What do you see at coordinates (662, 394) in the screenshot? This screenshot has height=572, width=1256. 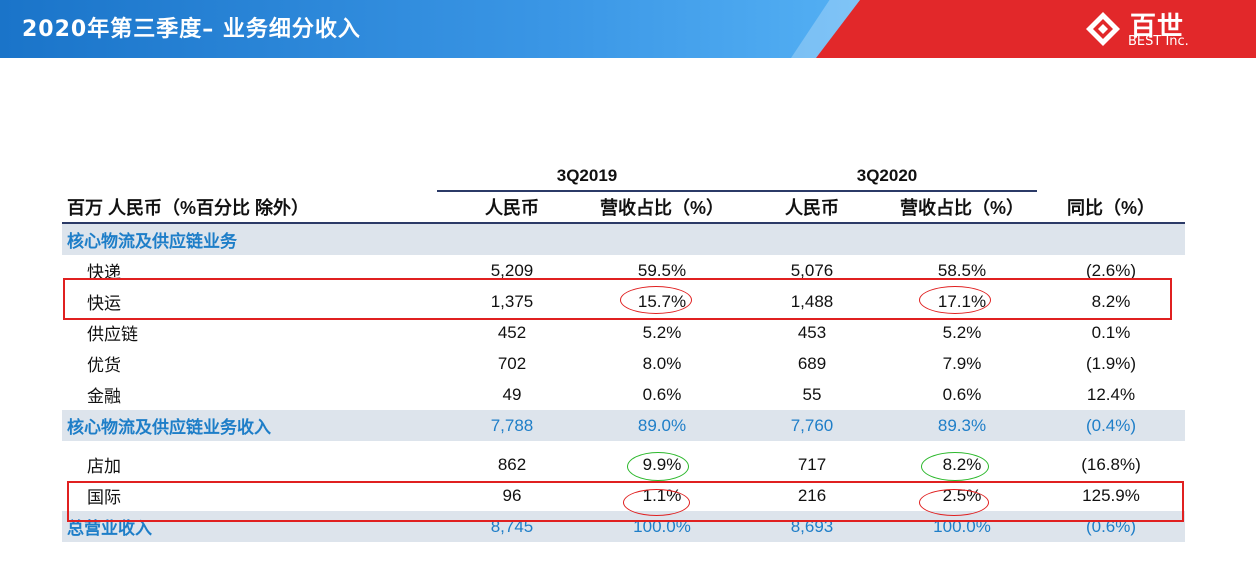 I see `cell-pct-2019: 0.6%` at bounding box center [662, 394].